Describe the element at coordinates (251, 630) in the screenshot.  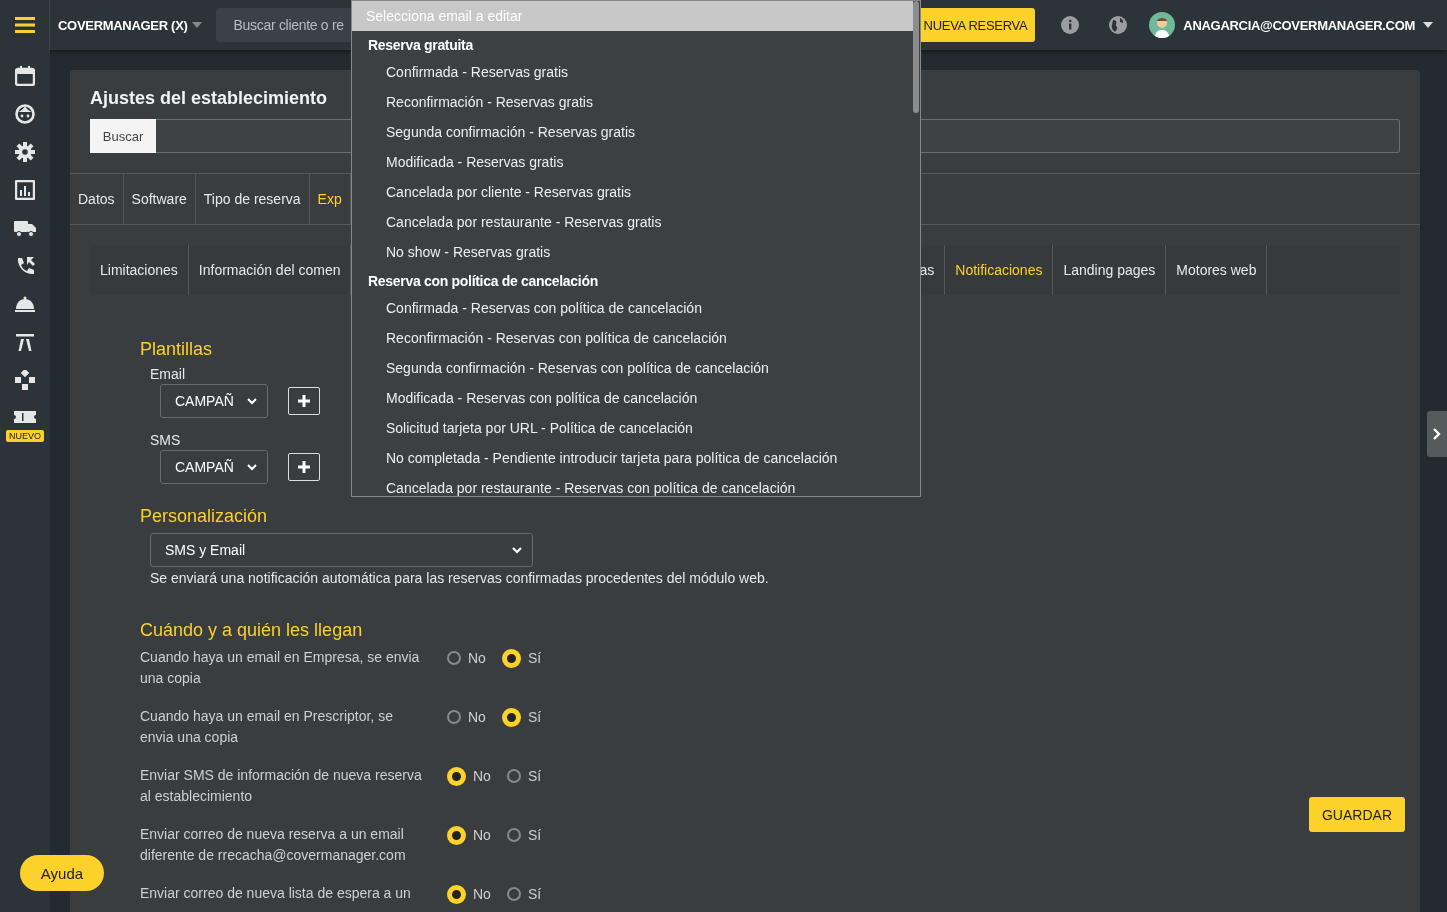
I see `section-heading: Cuándo y a quién les llegan` at that location.